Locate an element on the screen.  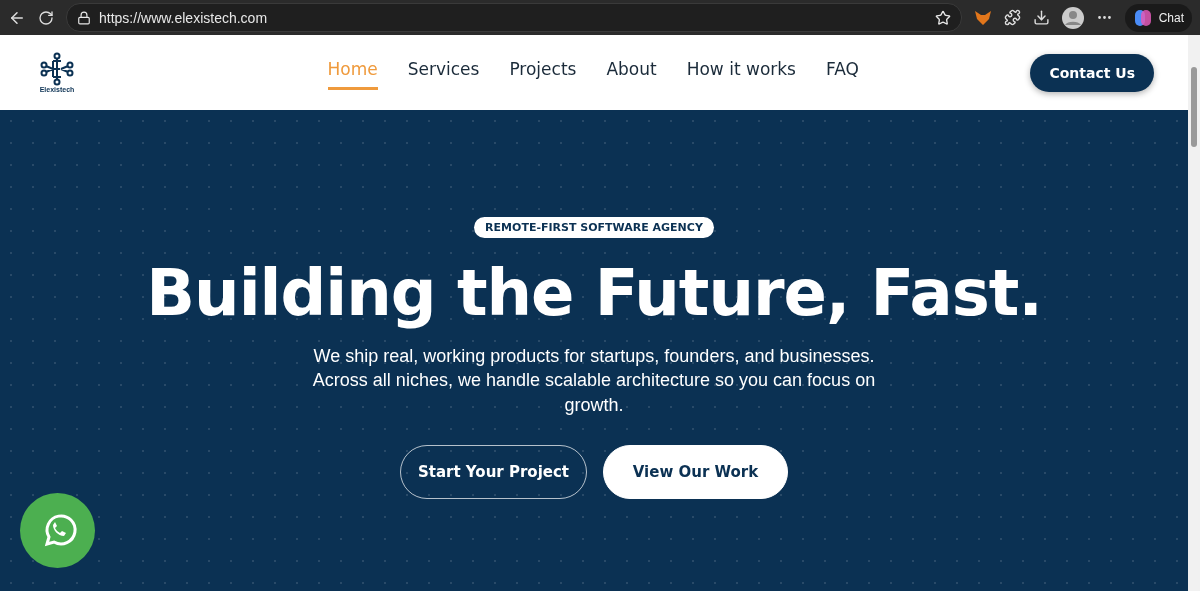
contact-button: Contact Us is located at coordinates (1092, 72).